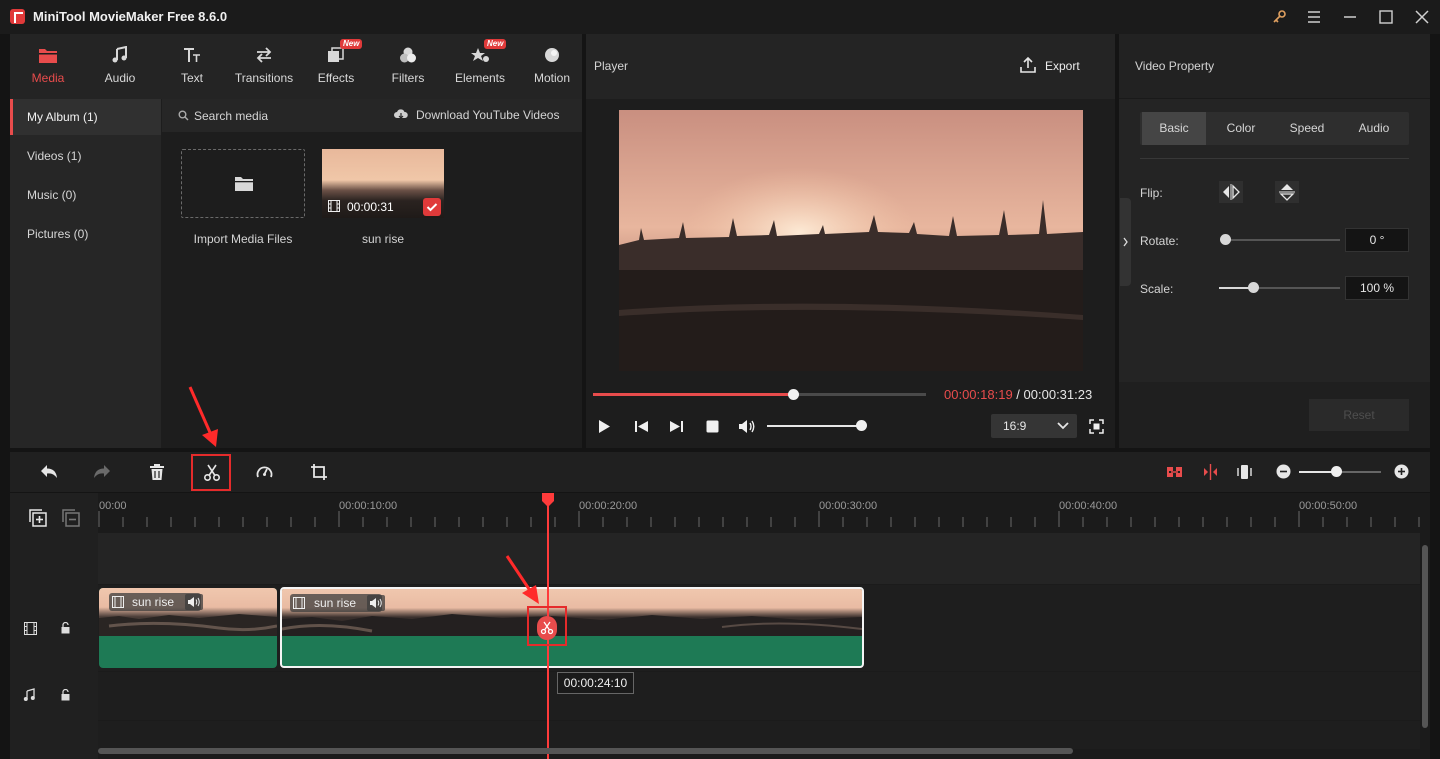 The height and width of the screenshot is (759, 1440). Describe the element at coordinates (383, 239) in the screenshot. I see `media-clip-name: sun rise` at that location.